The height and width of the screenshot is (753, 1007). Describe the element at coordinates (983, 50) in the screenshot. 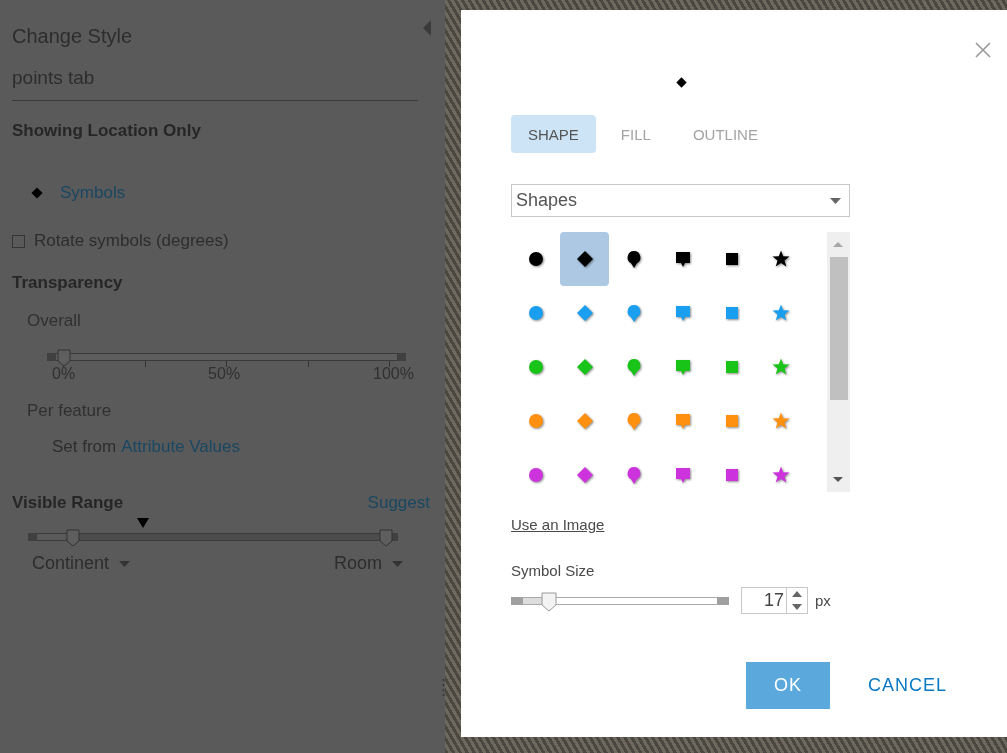

I see `close-icon` at that location.